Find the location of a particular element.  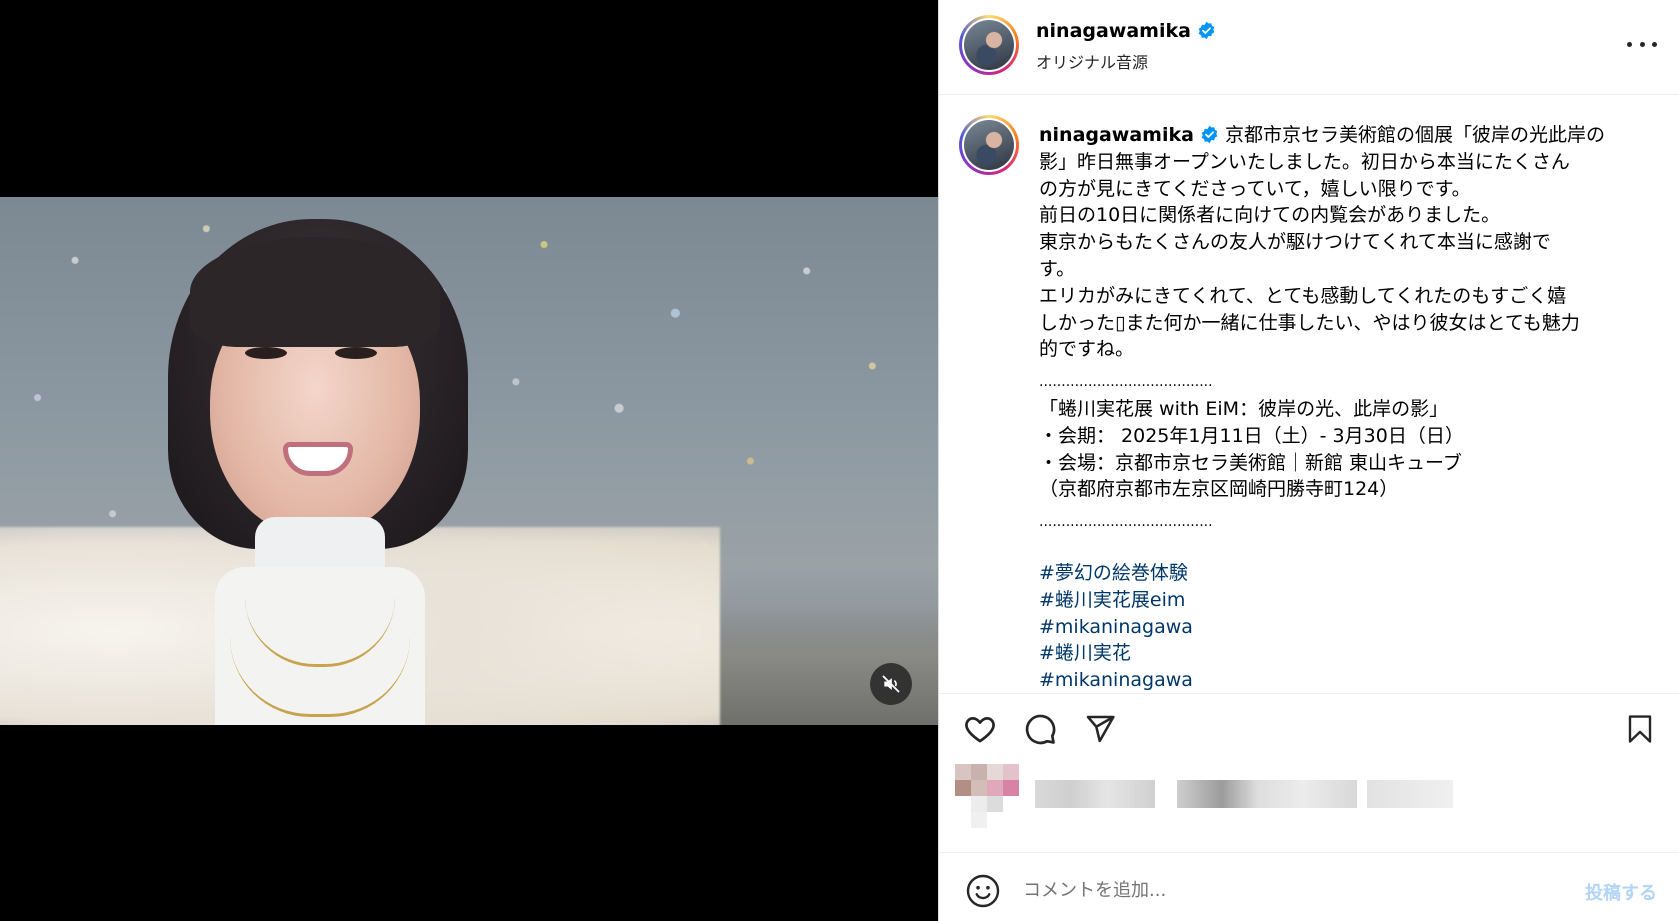

emoji-button is located at coordinates (983, 891).